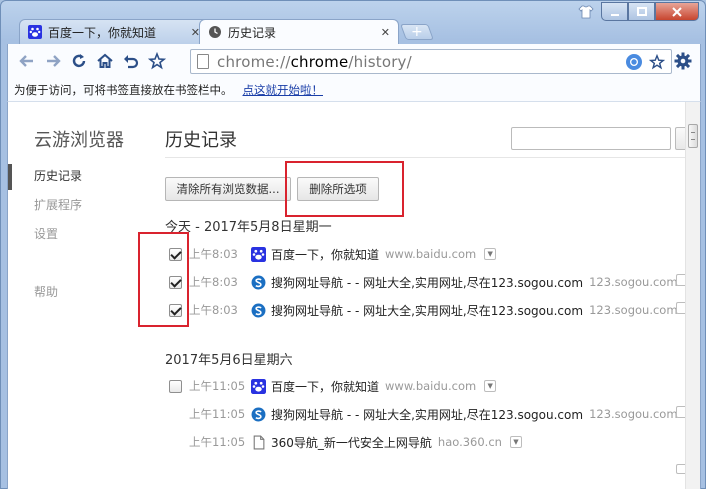 This screenshot has width=706, height=489. What do you see at coordinates (634, 62) in the screenshot?
I see `chrome-logo-icon` at bounding box center [634, 62].